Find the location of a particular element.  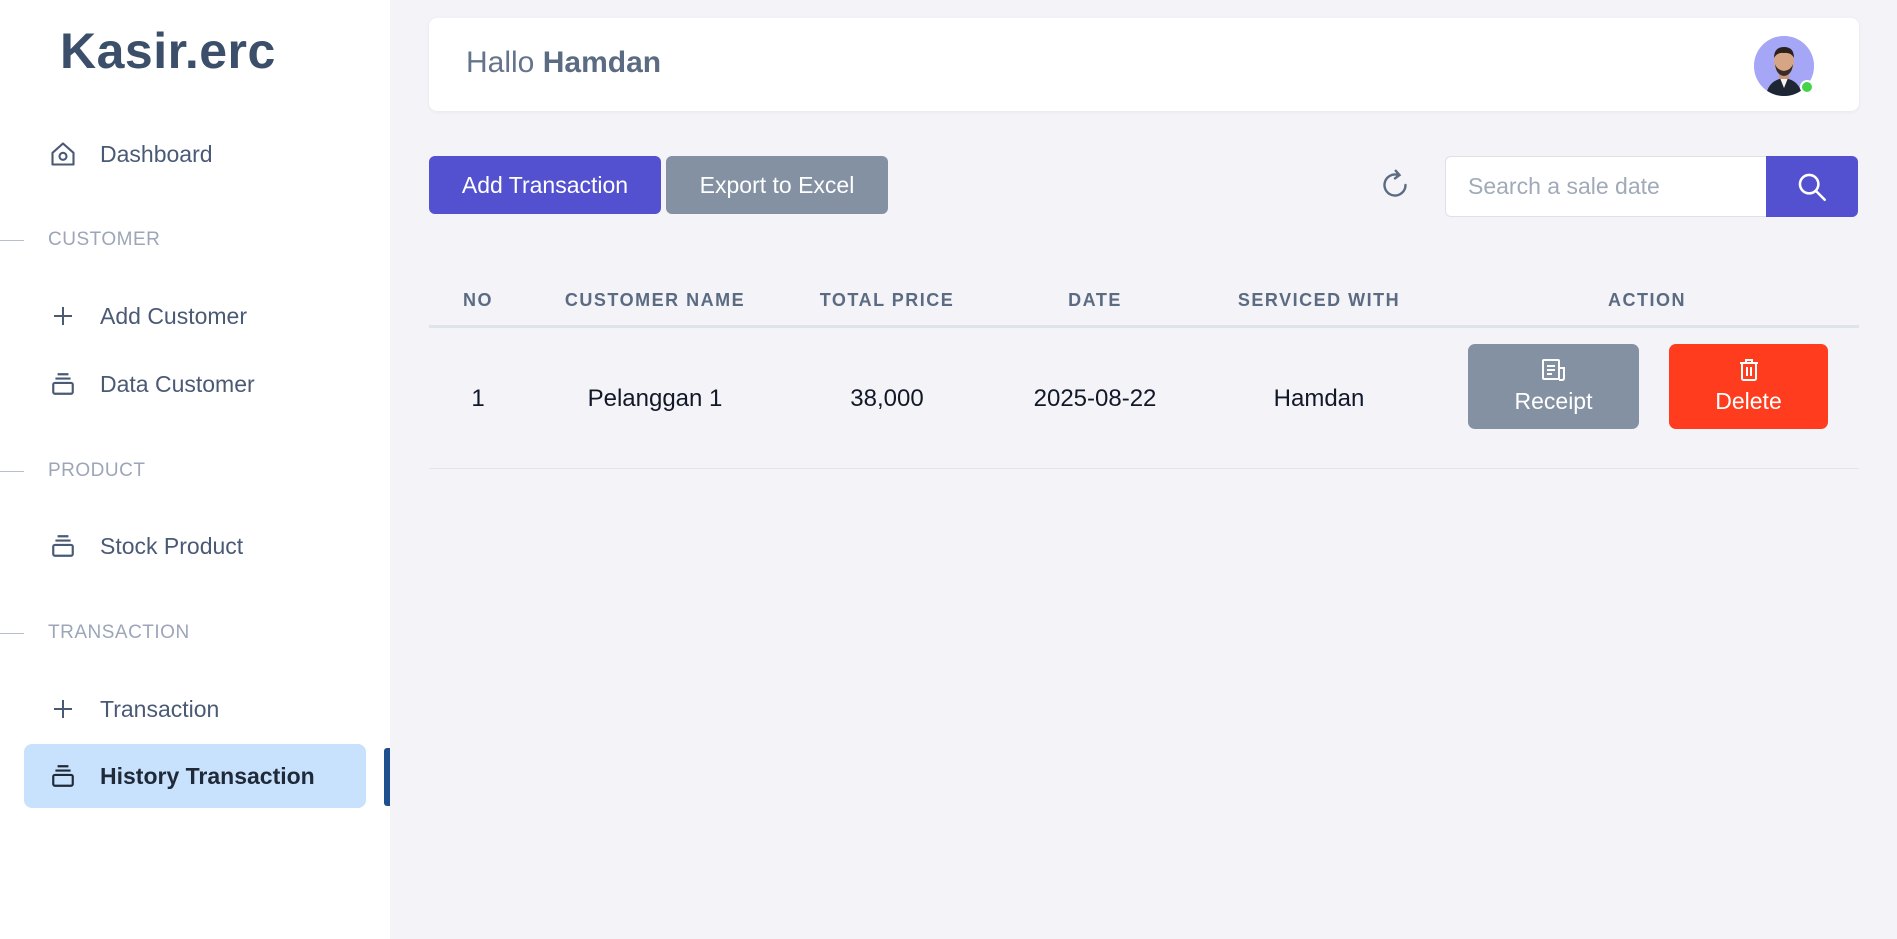

receipt-button: Receipt is located at coordinates (1553, 386).